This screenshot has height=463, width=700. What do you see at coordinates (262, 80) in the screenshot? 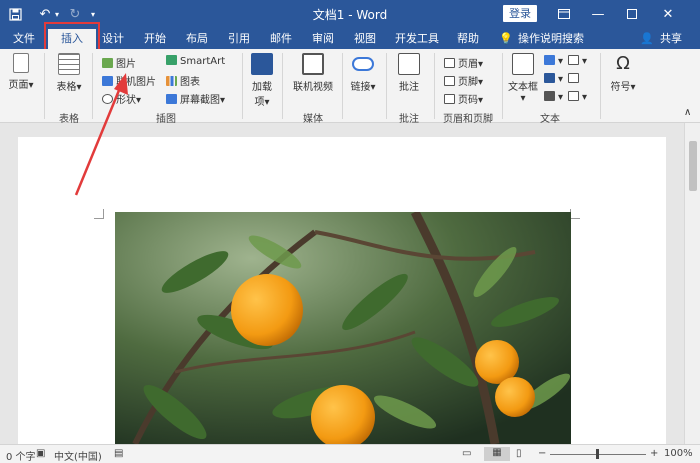
I see `addins-button: 加载项▾` at bounding box center [262, 80].